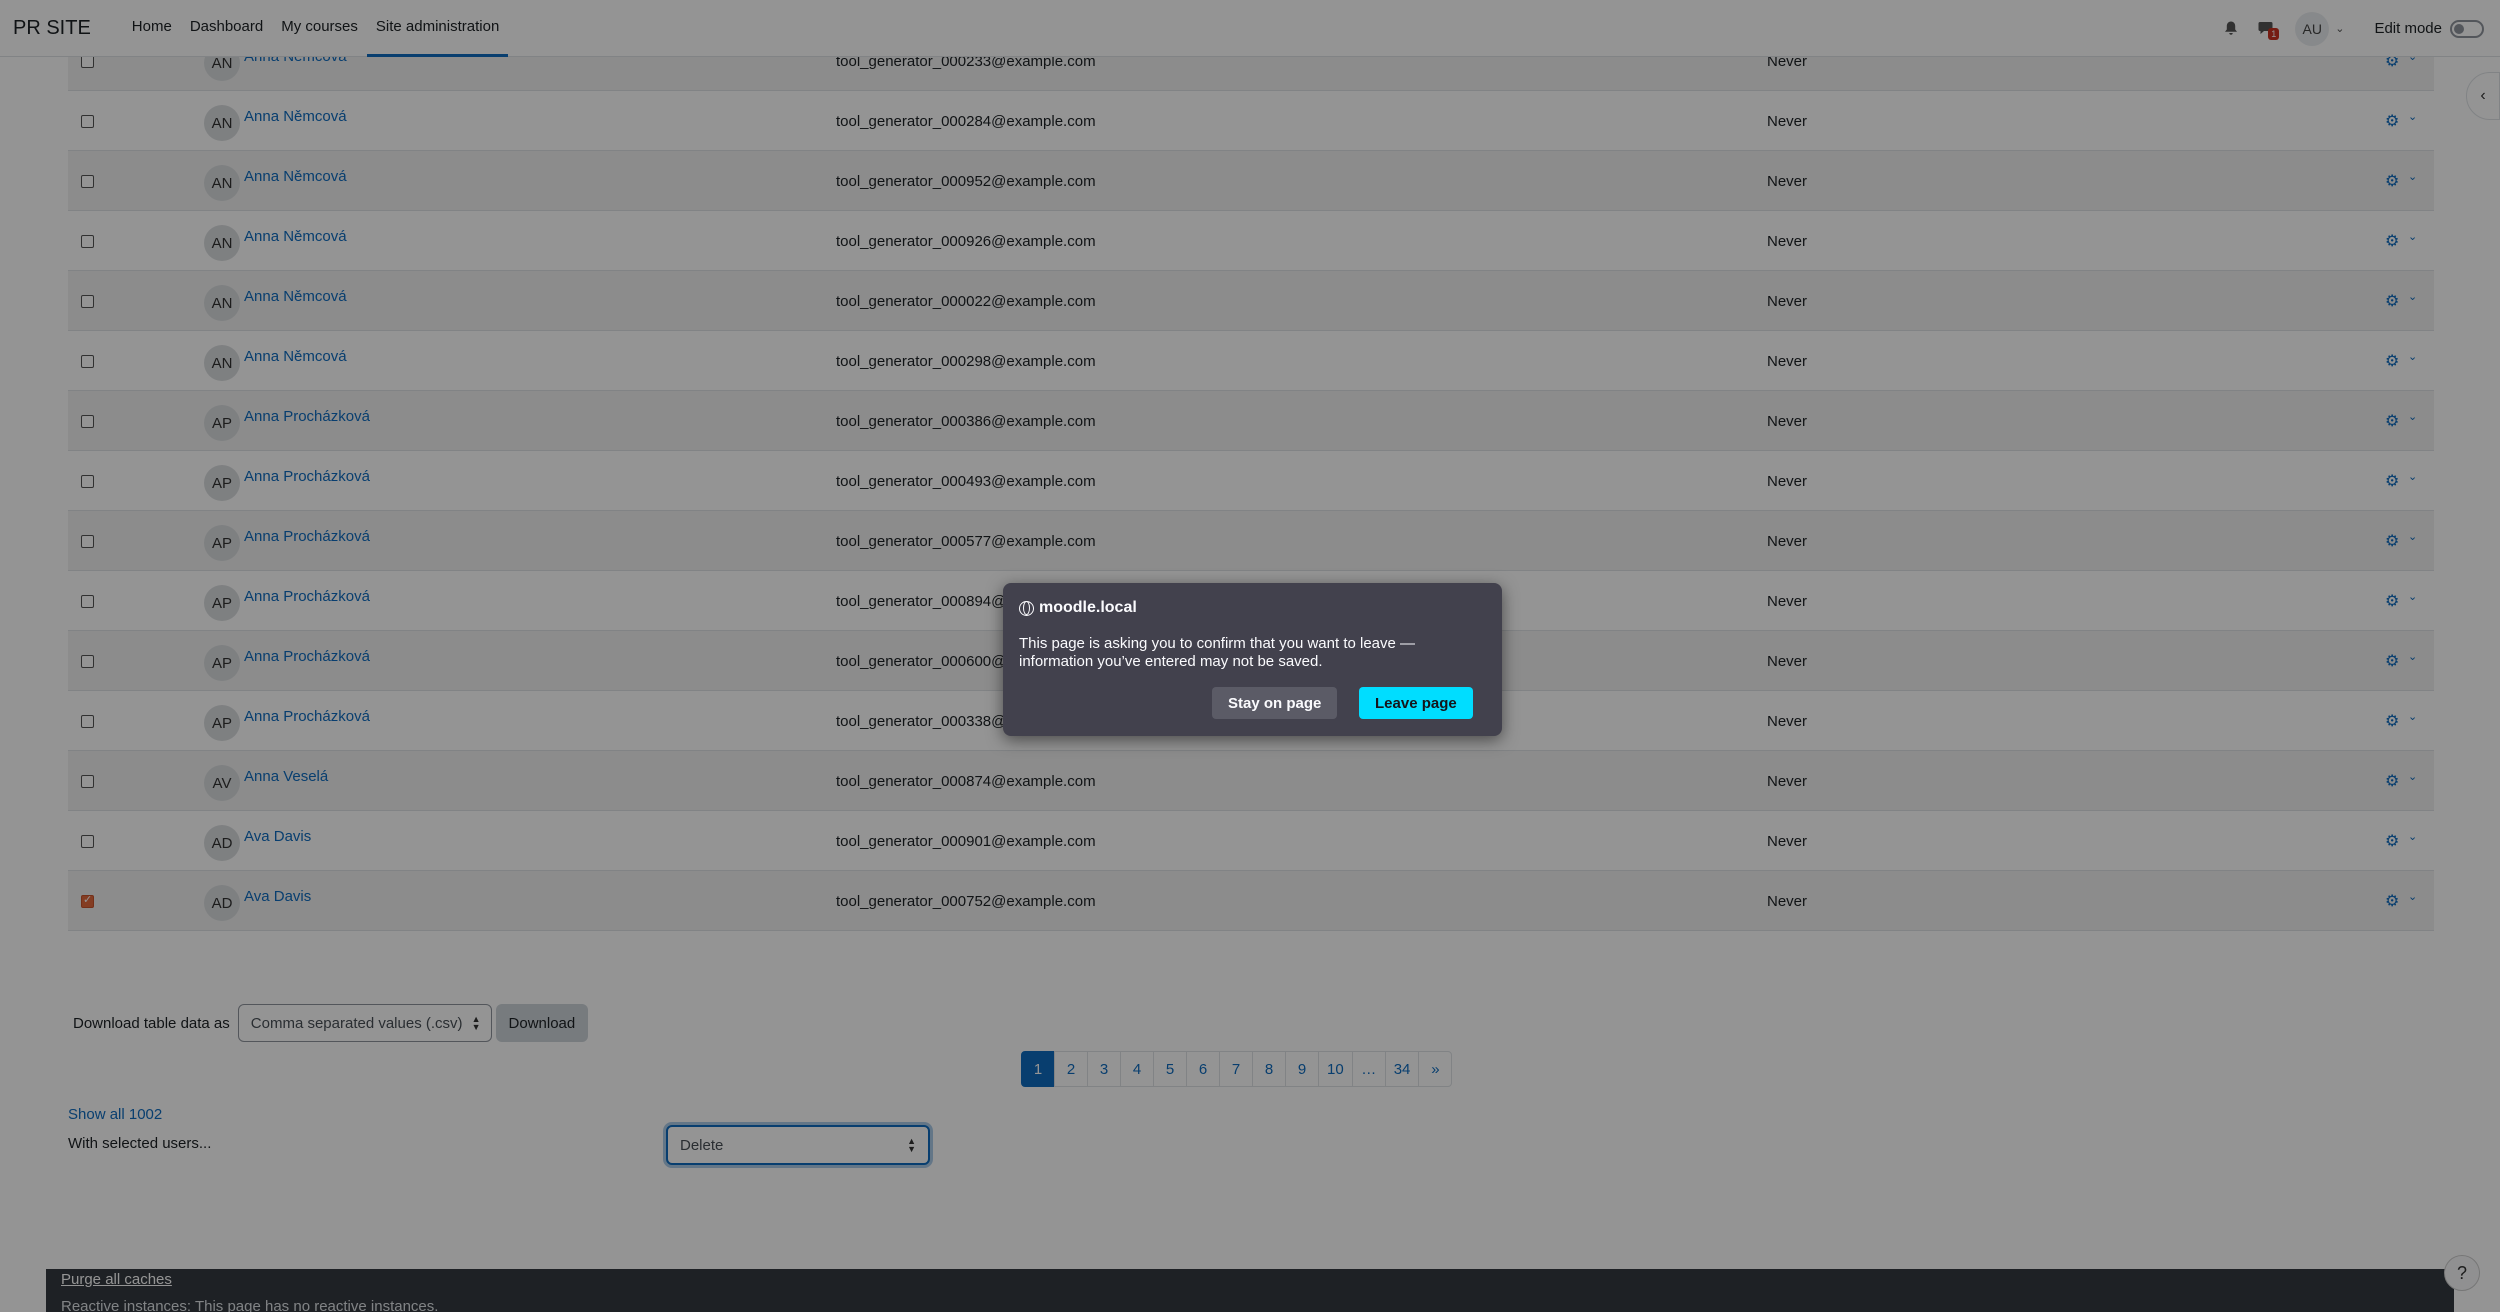  Describe the element at coordinates (1088, 607) in the screenshot. I see `dialog-host: moodle.local` at that location.